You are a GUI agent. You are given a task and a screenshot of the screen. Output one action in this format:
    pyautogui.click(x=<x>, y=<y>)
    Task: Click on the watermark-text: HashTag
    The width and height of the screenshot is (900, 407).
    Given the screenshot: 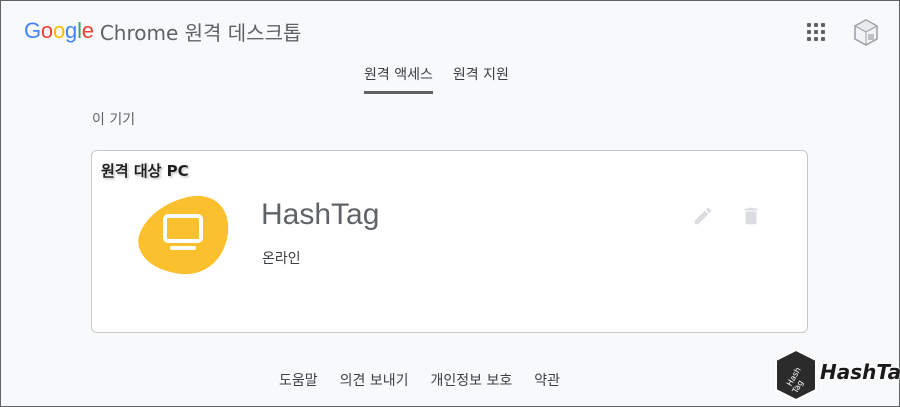 What is the action you would take?
    pyautogui.click(x=860, y=372)
    